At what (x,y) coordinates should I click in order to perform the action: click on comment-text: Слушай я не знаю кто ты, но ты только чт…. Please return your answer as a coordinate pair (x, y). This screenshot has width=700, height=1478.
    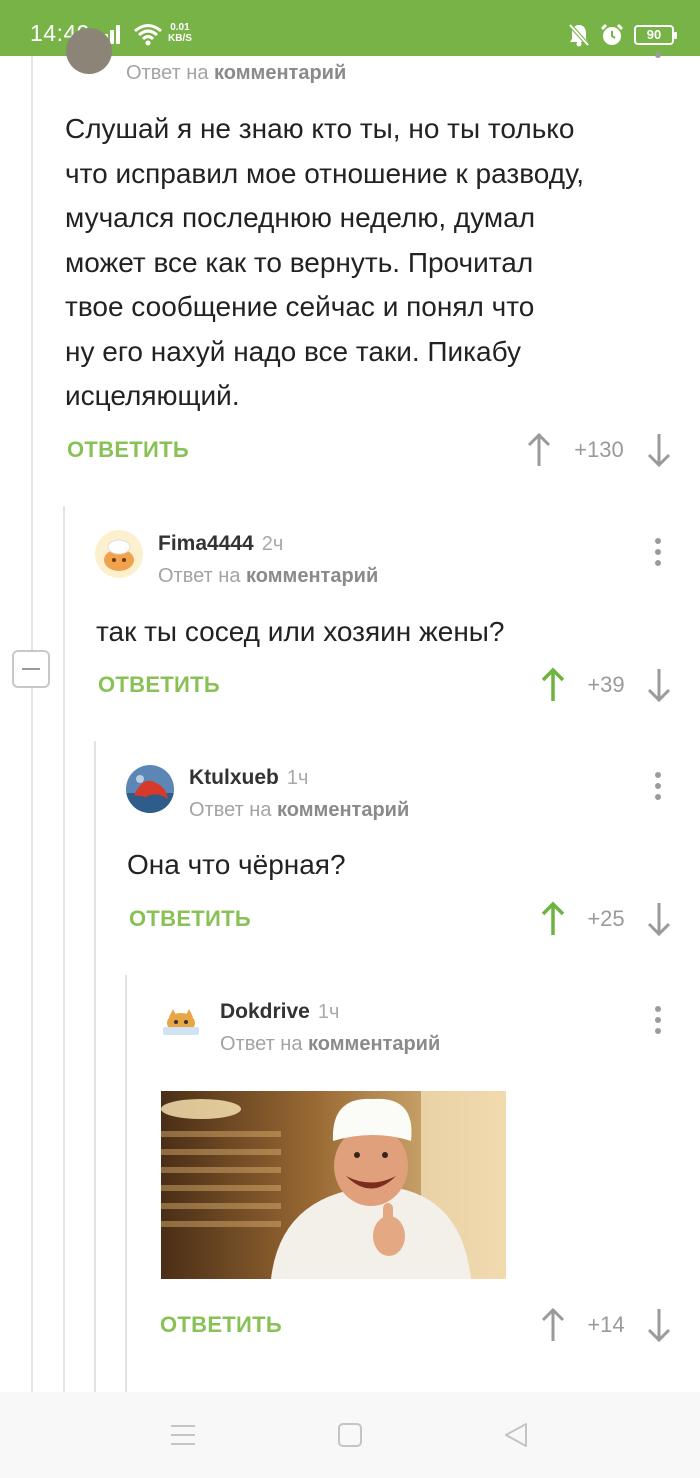
    Looking at the image, I should click on (325, 262).